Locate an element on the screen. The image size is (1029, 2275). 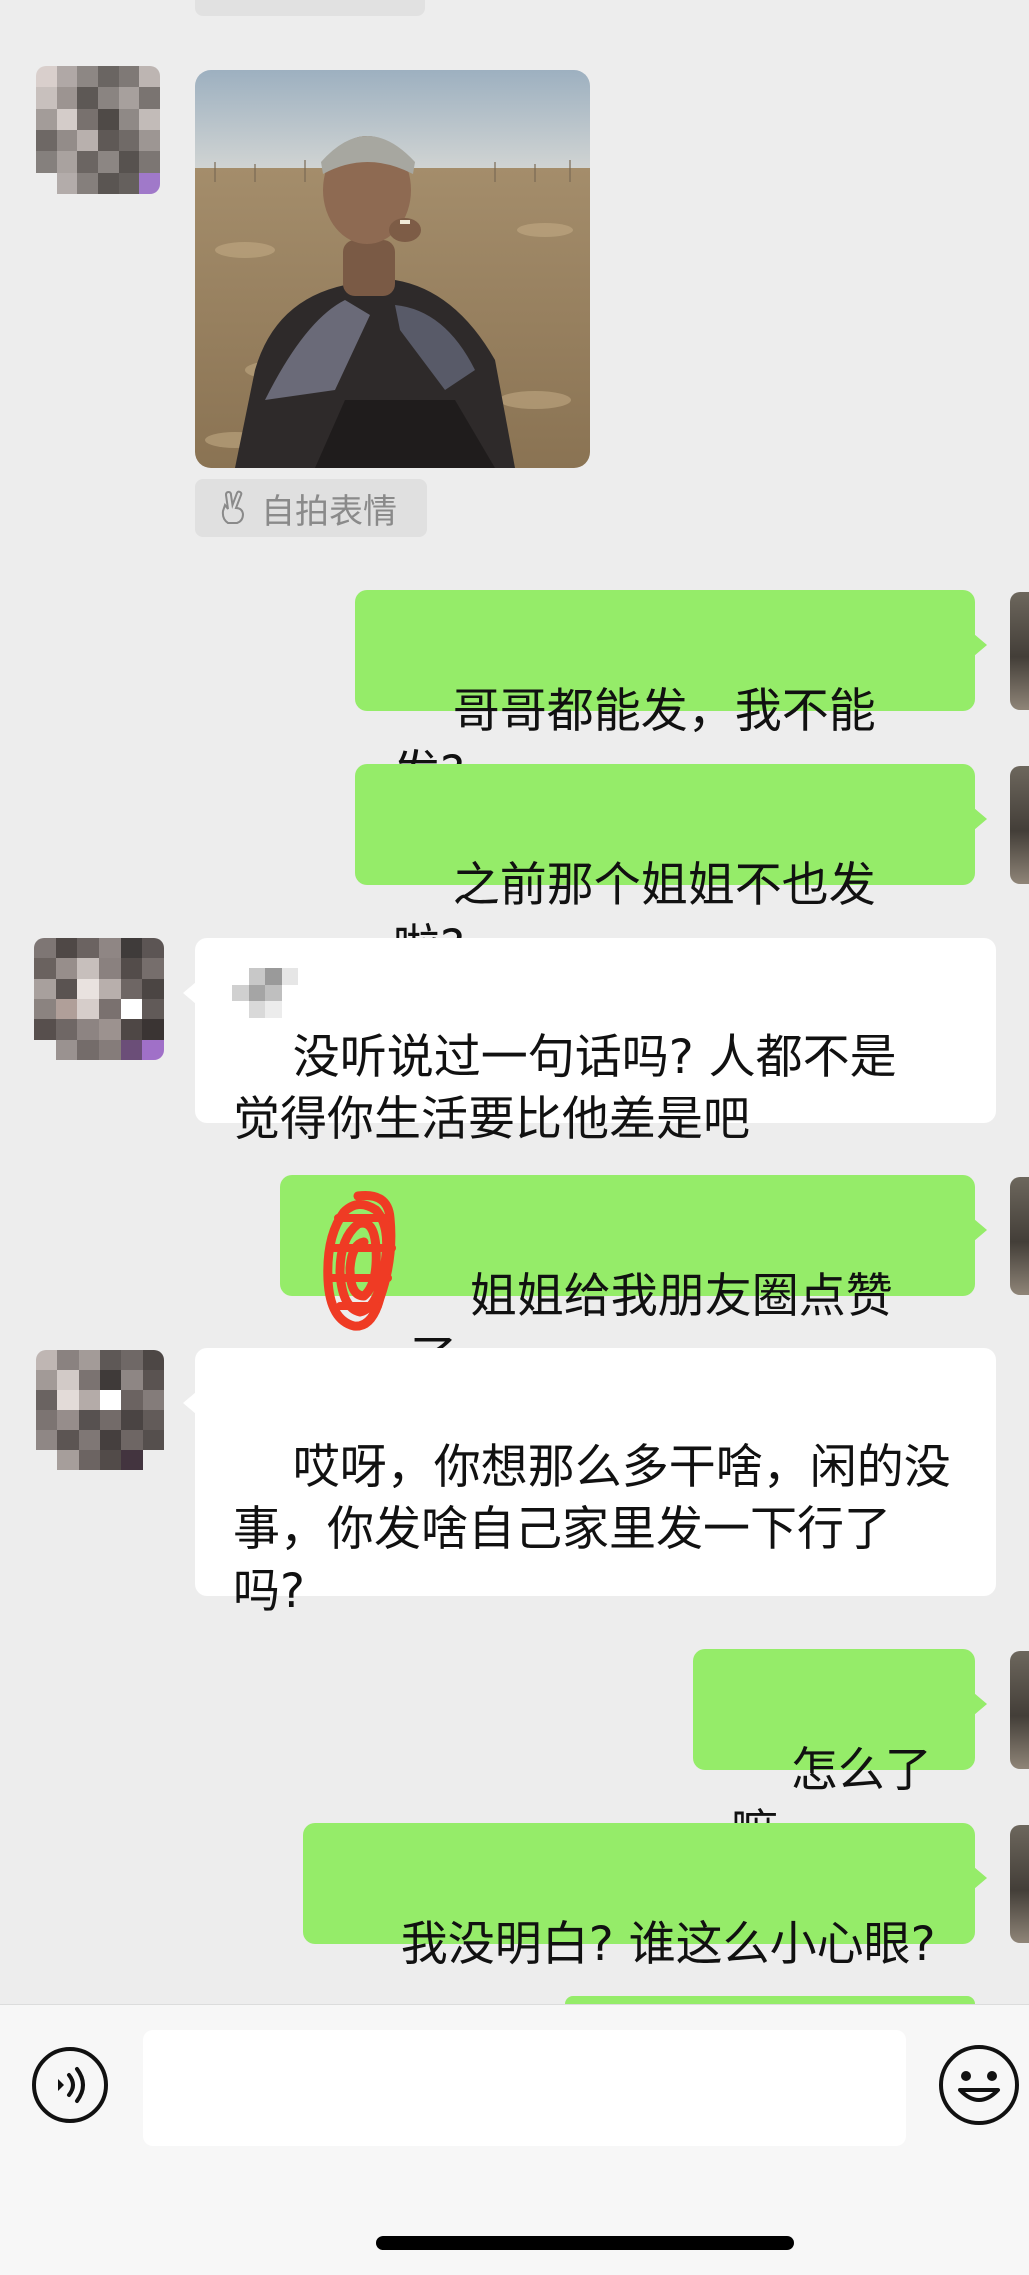
previous-message-edge is located at coordinates (310, 8).